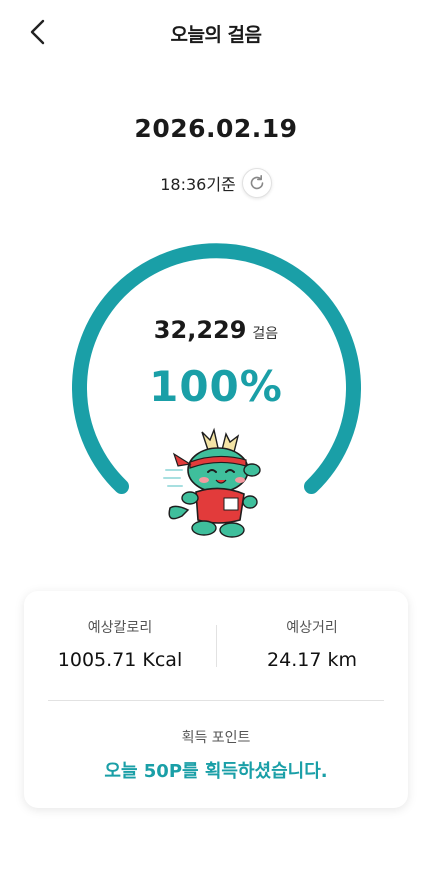 The height and width of the screenshot is (871, 432). I want to click on horizontal-divider, so click(216, 700).